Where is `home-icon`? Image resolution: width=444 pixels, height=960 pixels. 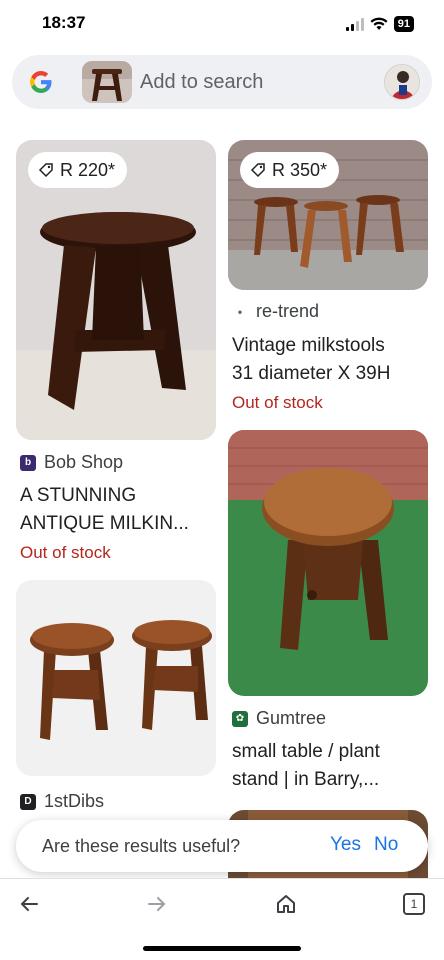
home-icon is located at coordinates (286, 904).